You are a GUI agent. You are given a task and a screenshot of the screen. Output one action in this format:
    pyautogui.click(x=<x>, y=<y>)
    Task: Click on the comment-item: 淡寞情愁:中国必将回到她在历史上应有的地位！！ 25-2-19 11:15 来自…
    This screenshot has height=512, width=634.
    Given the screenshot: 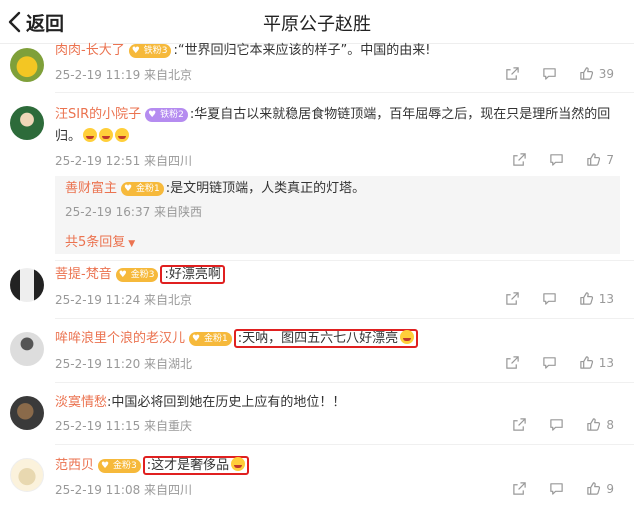 What is the action you would take?
    pyautogui.click(x=317, y=417)
    